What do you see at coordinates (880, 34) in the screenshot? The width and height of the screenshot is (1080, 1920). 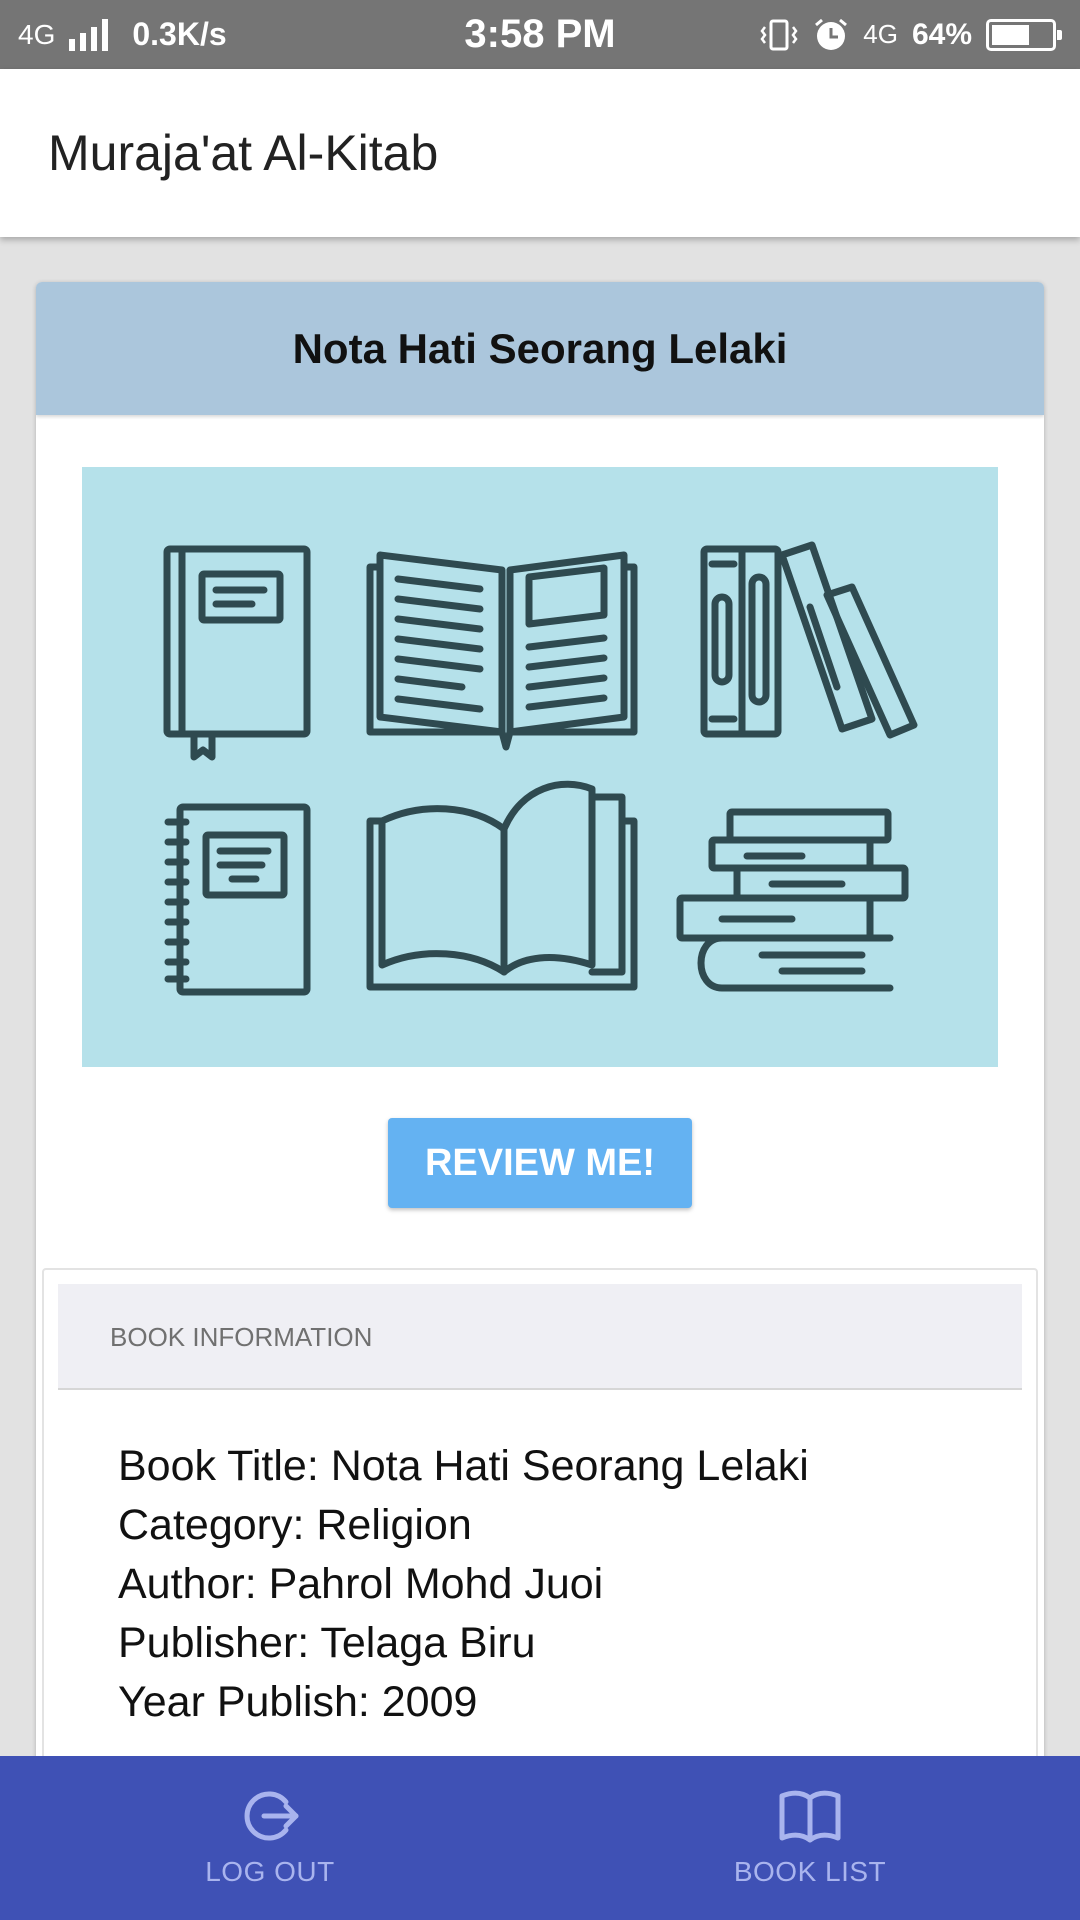 I see `network-type-secondary: 4G` at bounding box center [880, 34].